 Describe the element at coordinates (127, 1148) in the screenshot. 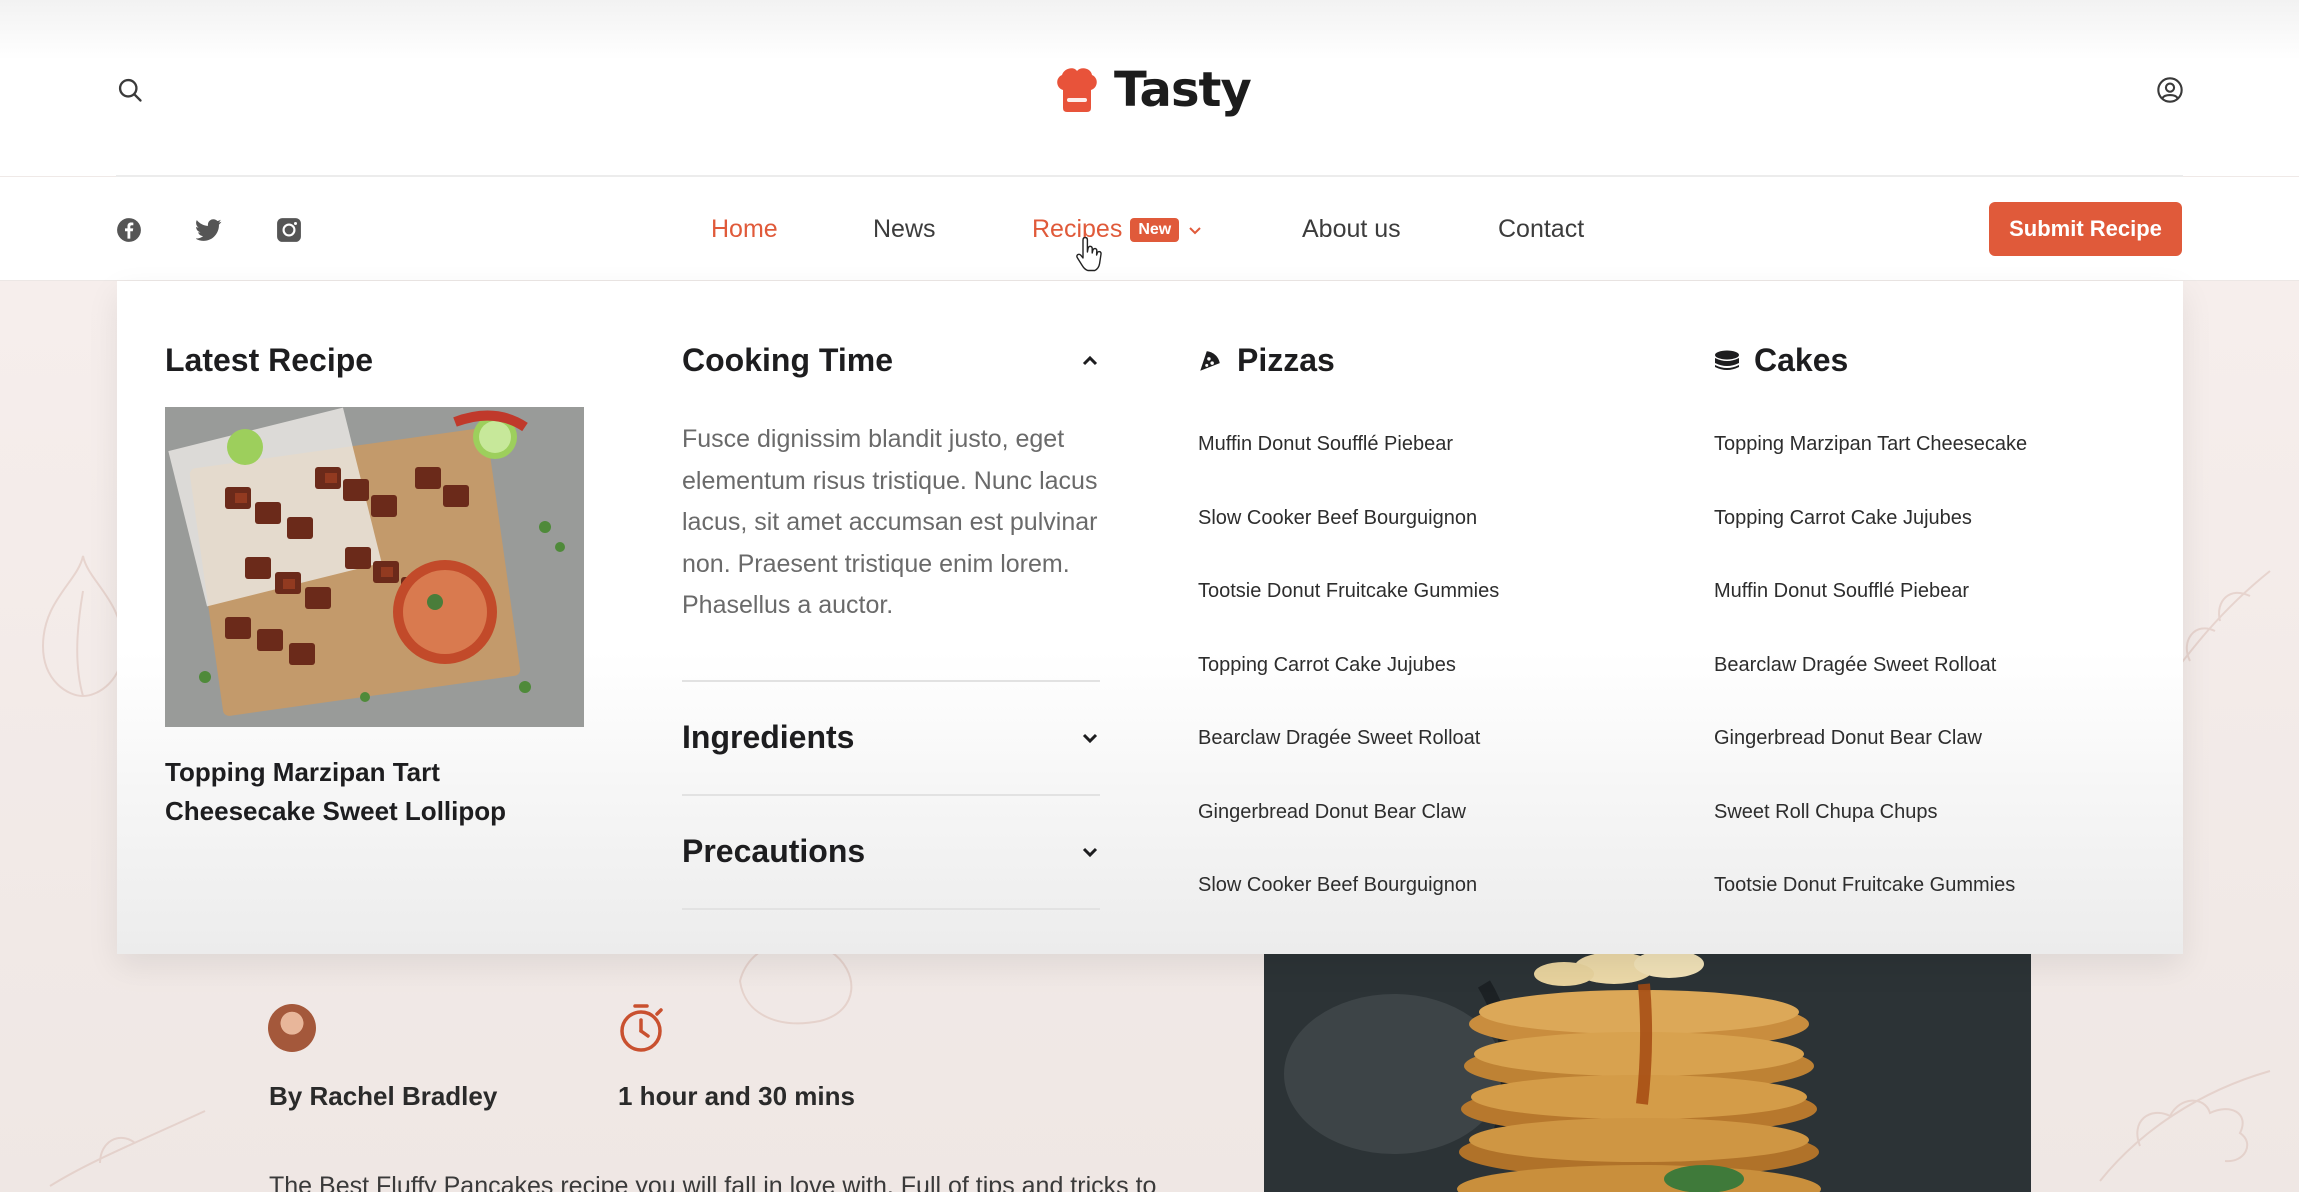

I see `sprig-doodle-icon` at that location.